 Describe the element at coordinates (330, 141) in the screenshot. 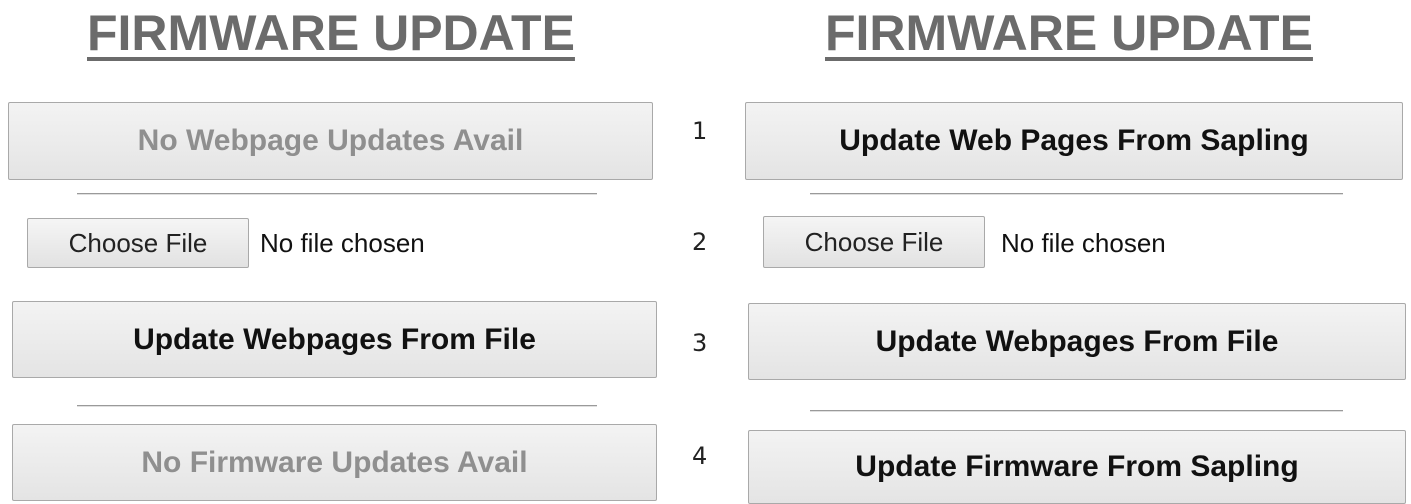

I see `left-no-webpage-updates-button: No Webpage Updates Avail` at that location.